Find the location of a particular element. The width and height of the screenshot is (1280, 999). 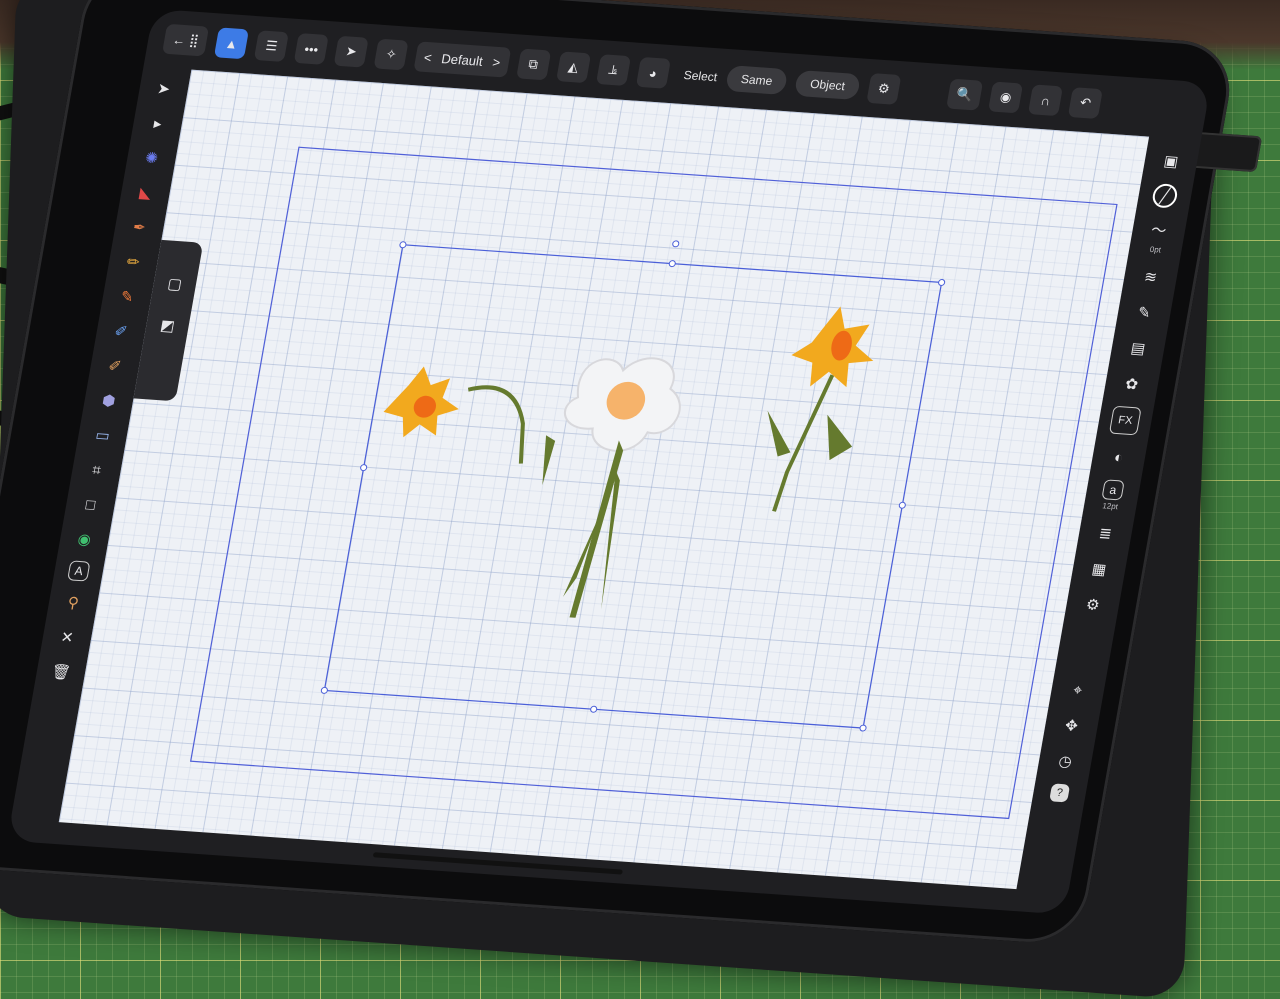

flip-icon: ◭ is located at coordinates (573, 66).